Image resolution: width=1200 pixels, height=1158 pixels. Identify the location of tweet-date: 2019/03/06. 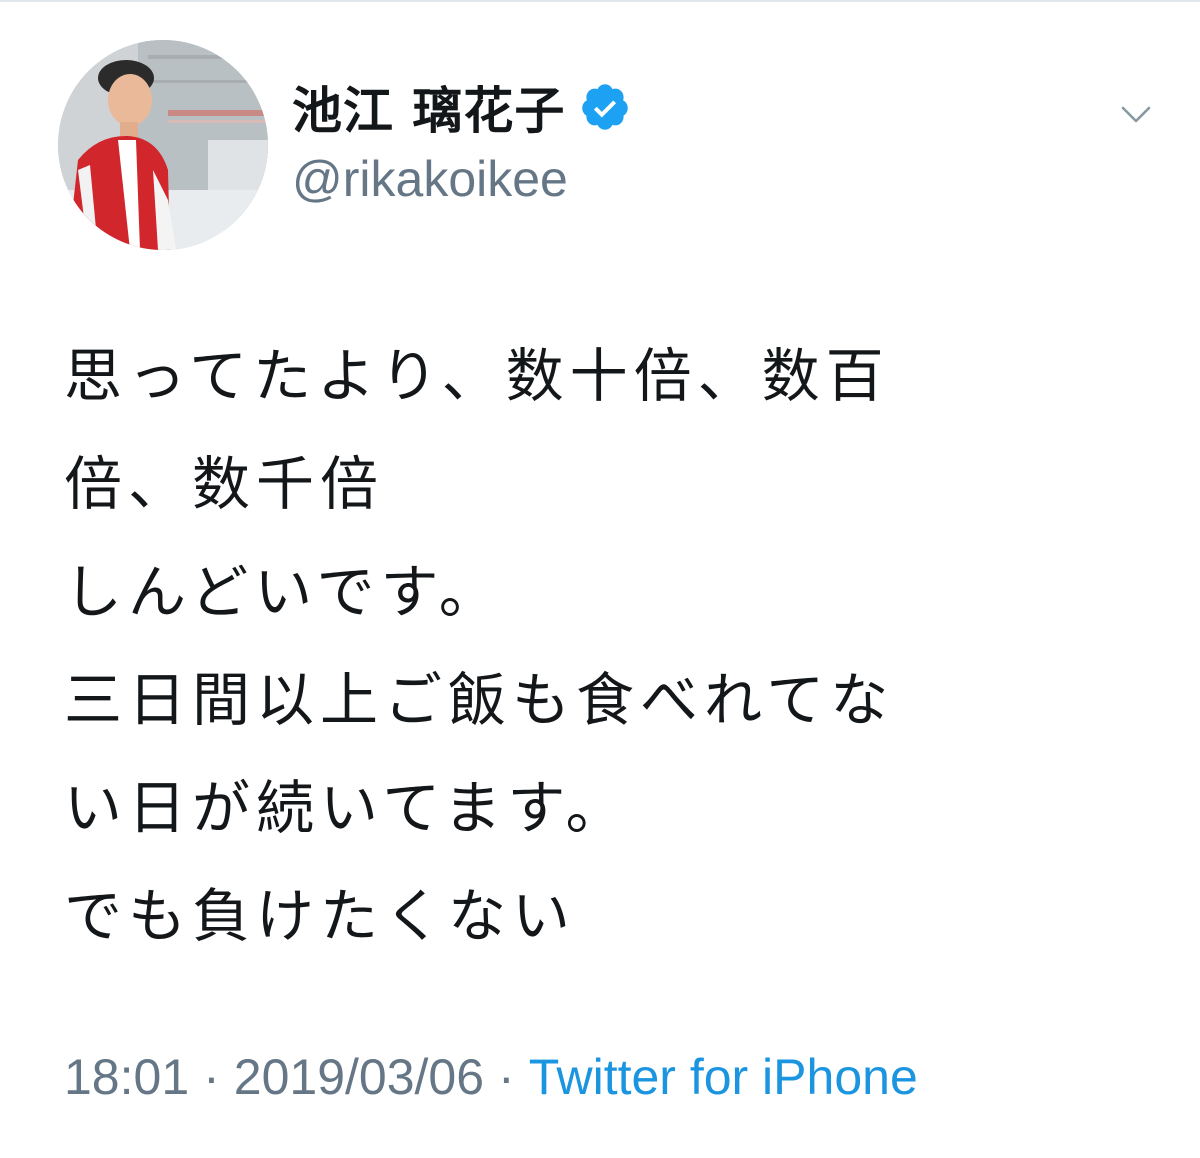
(359, 1077).